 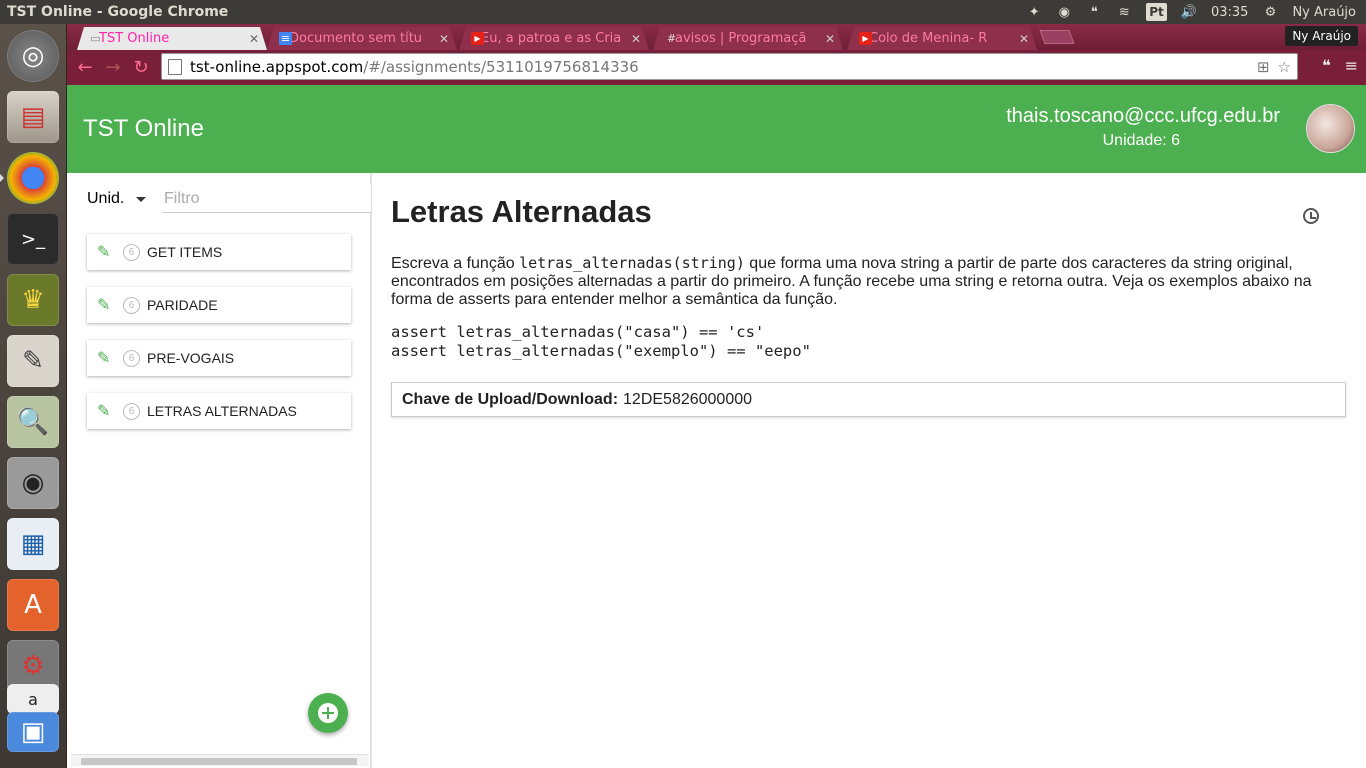 What do you see at coordinates (143, 129) in the screenshot?
I see `app-title: TST Online` at bounding box center [143, 129].